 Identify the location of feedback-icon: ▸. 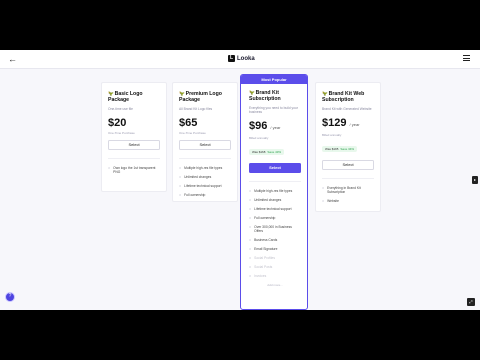
(475, 180).